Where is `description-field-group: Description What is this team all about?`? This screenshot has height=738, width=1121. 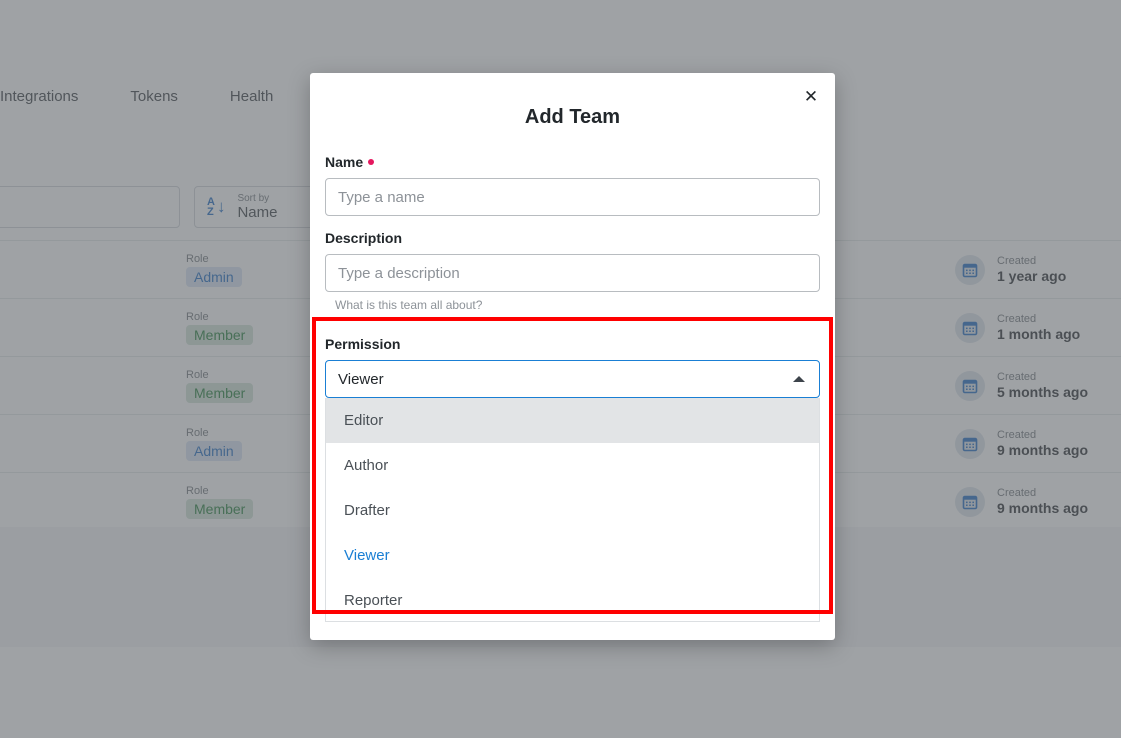
description-field-group: Description What is this team all about? is located at coordinates (572, 271).